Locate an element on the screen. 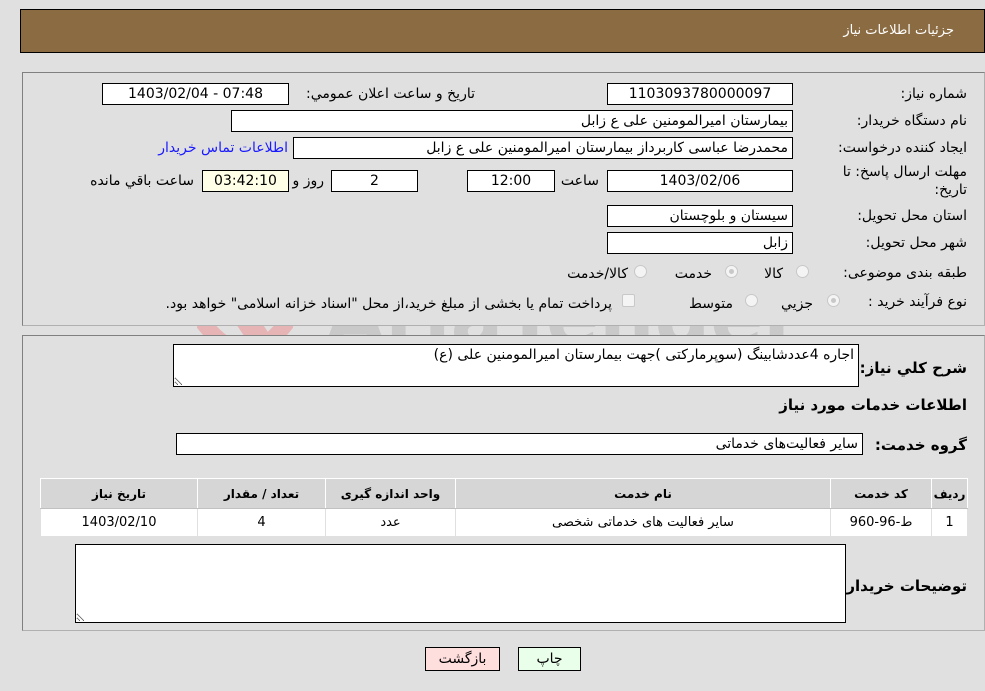 The width and height of the screenshot is (985, 691). service-group-label: گروه خدمت: is located at coordinates (920, 445).